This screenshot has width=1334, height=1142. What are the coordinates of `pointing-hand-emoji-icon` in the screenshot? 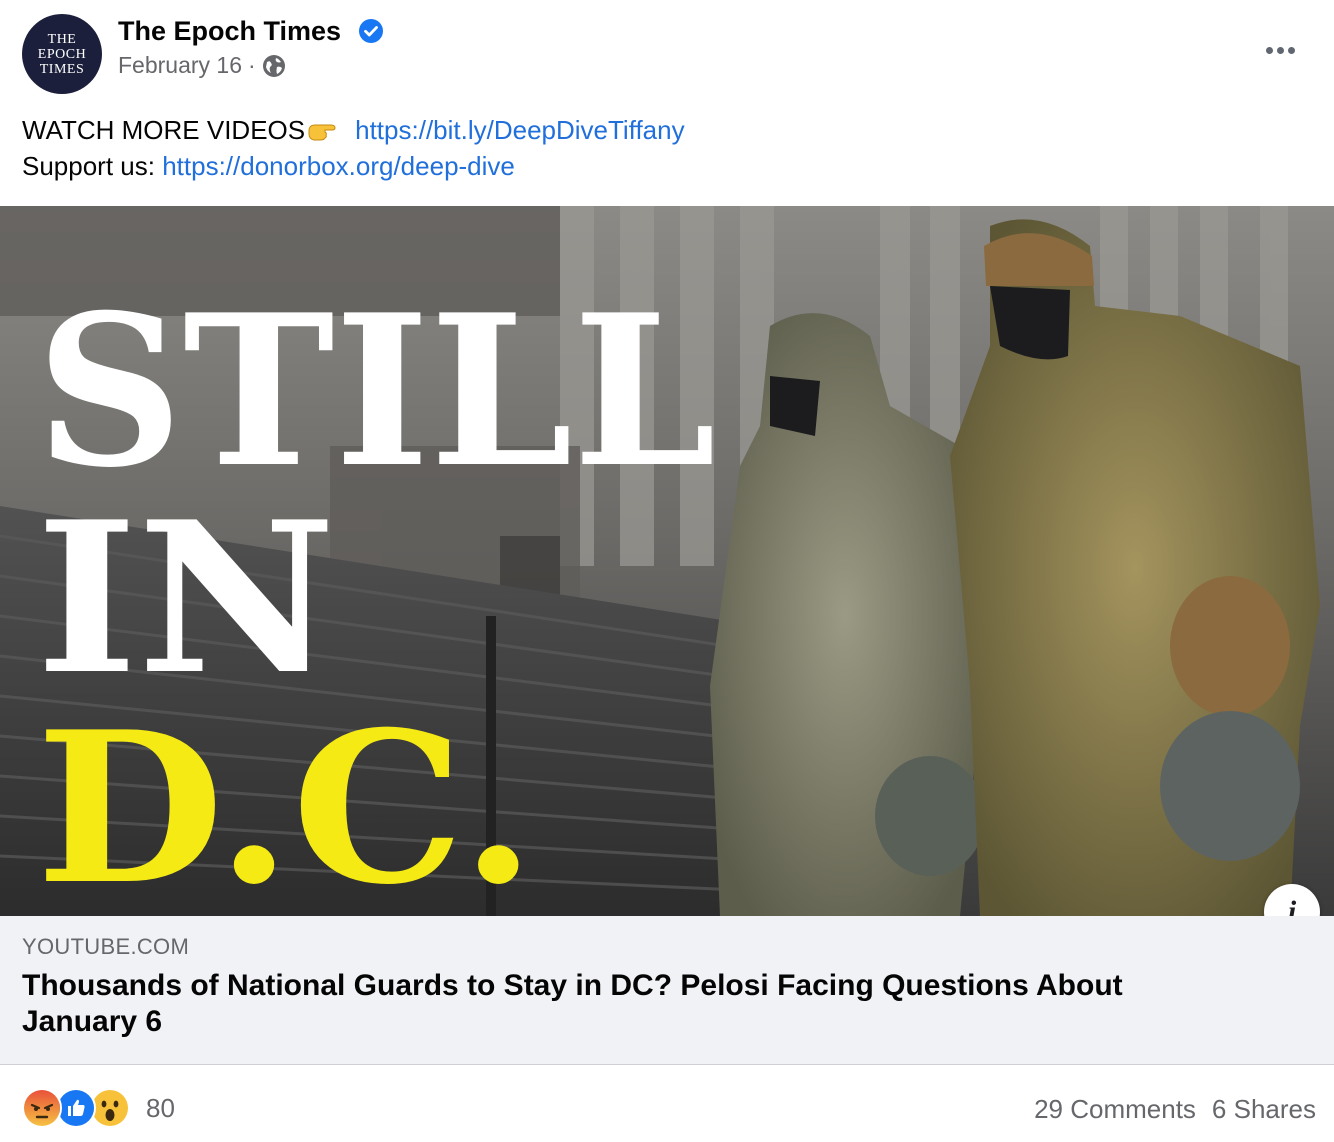 It's located at (322, 132).